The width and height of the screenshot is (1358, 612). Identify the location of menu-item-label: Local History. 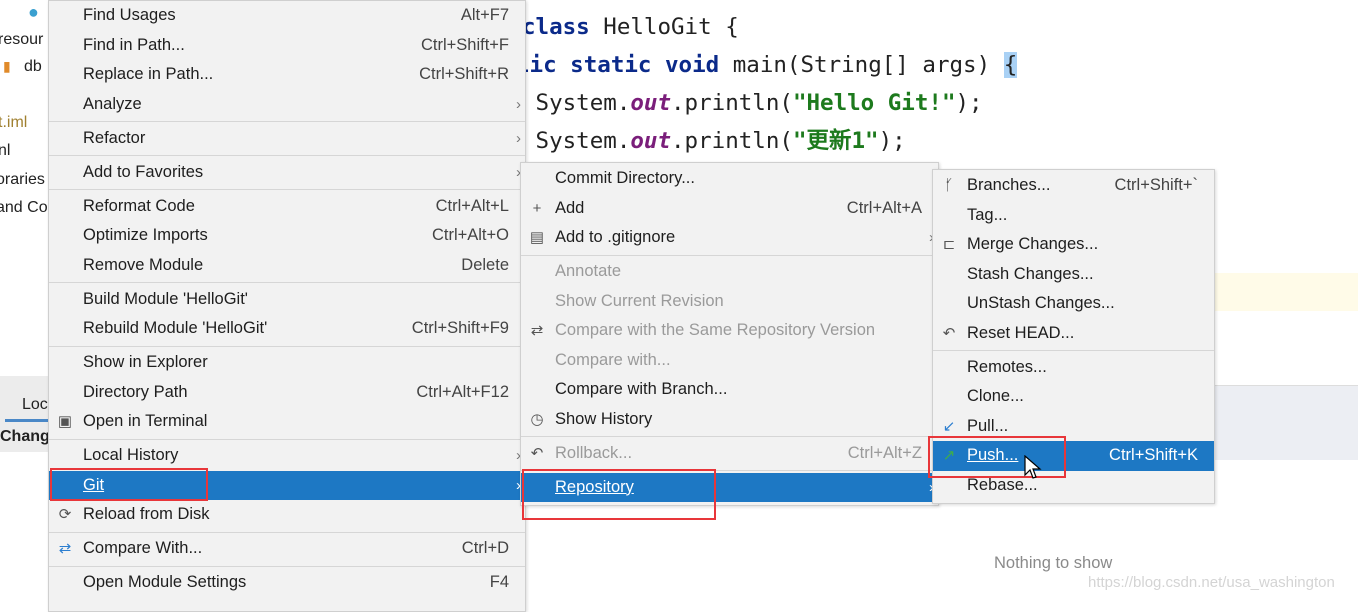
(131, 455).